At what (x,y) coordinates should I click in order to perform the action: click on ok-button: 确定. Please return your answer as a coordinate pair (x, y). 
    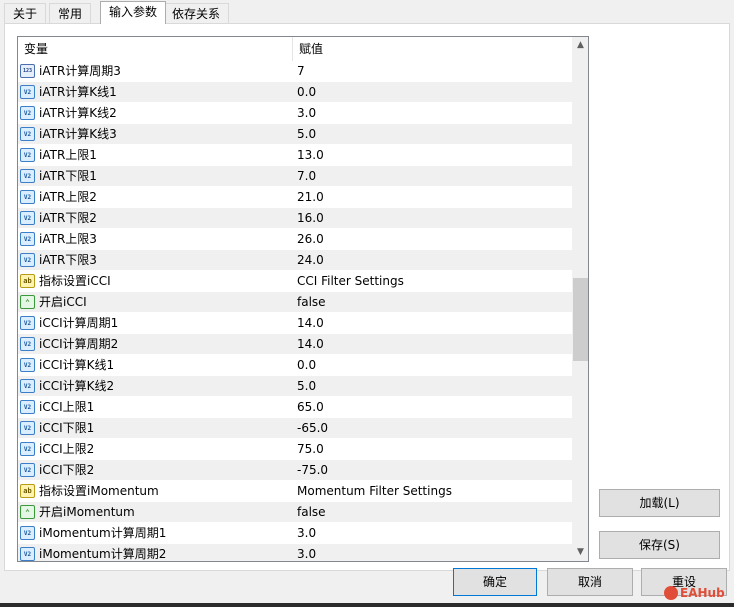
    Looking at the image, I should click on (495, 582).